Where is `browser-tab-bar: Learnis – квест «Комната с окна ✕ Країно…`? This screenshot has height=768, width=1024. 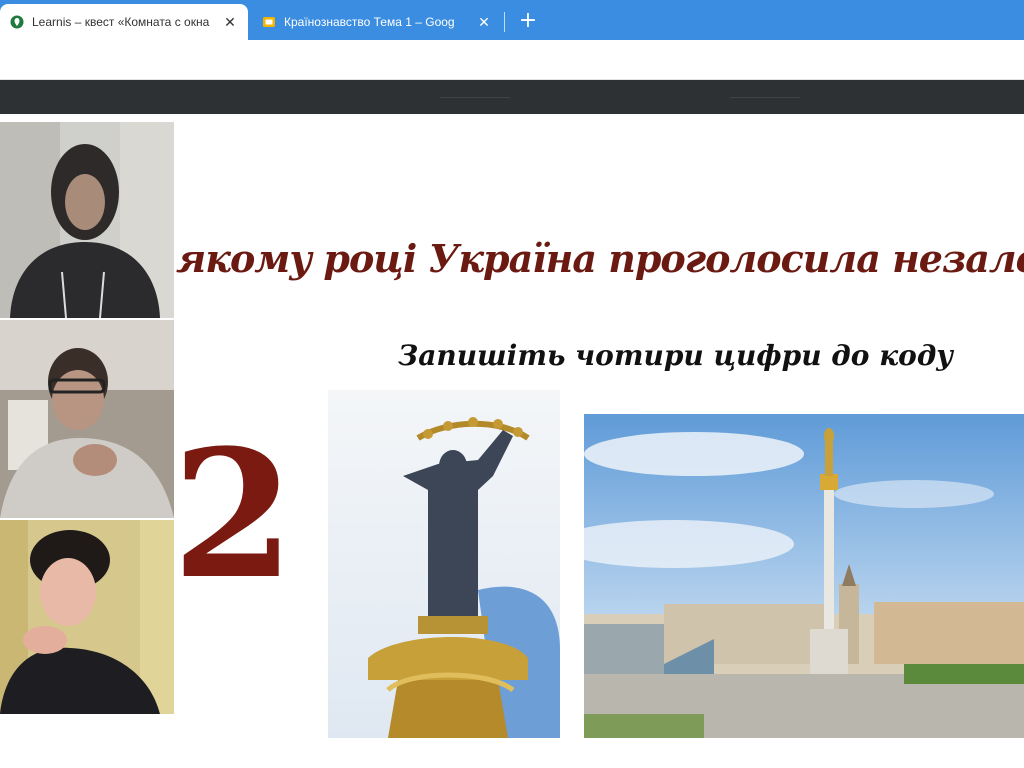
browser-tab-bar: Learnis – квест «Комната с окна ✕ Країно… is located at coordinates (512, 20).